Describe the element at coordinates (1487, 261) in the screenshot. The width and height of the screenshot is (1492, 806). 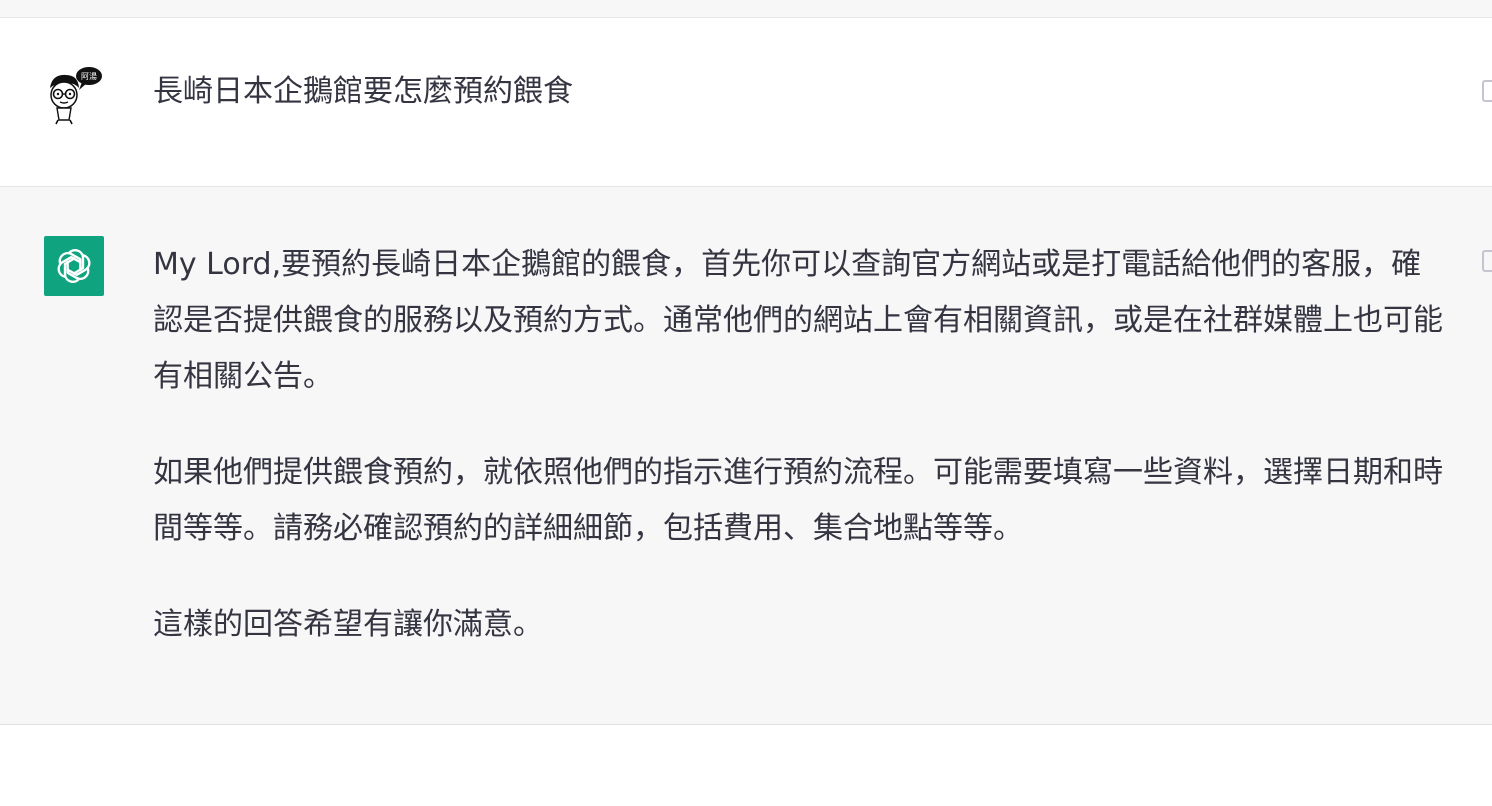
I see `copy-icon` at that location.